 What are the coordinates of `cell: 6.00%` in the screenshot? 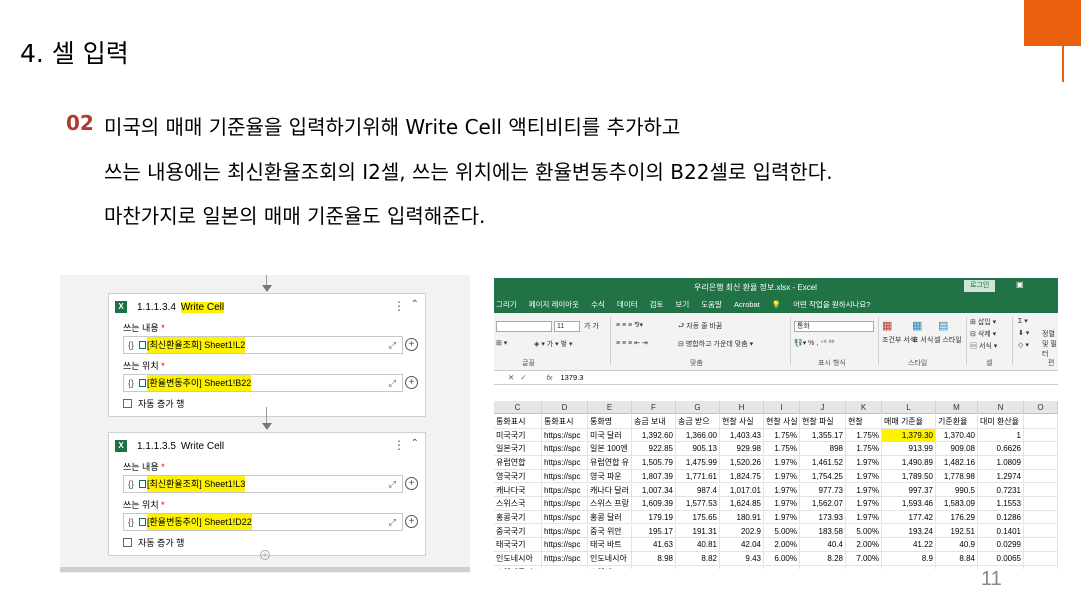 It's located at (782, 558).